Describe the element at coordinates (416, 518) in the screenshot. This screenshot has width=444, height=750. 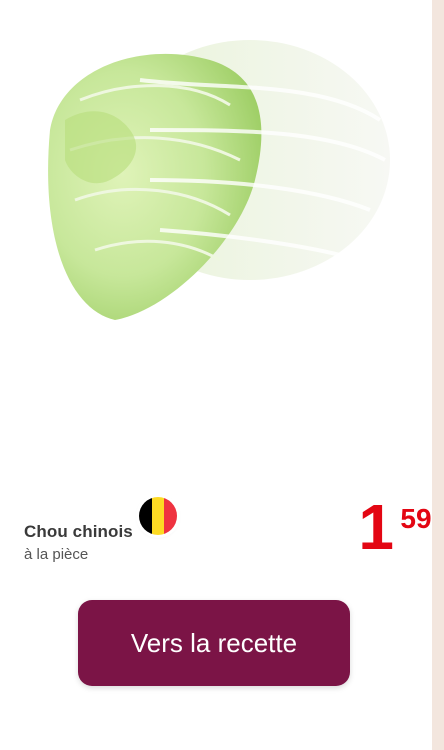
I see `price-cents: 59` at that location.